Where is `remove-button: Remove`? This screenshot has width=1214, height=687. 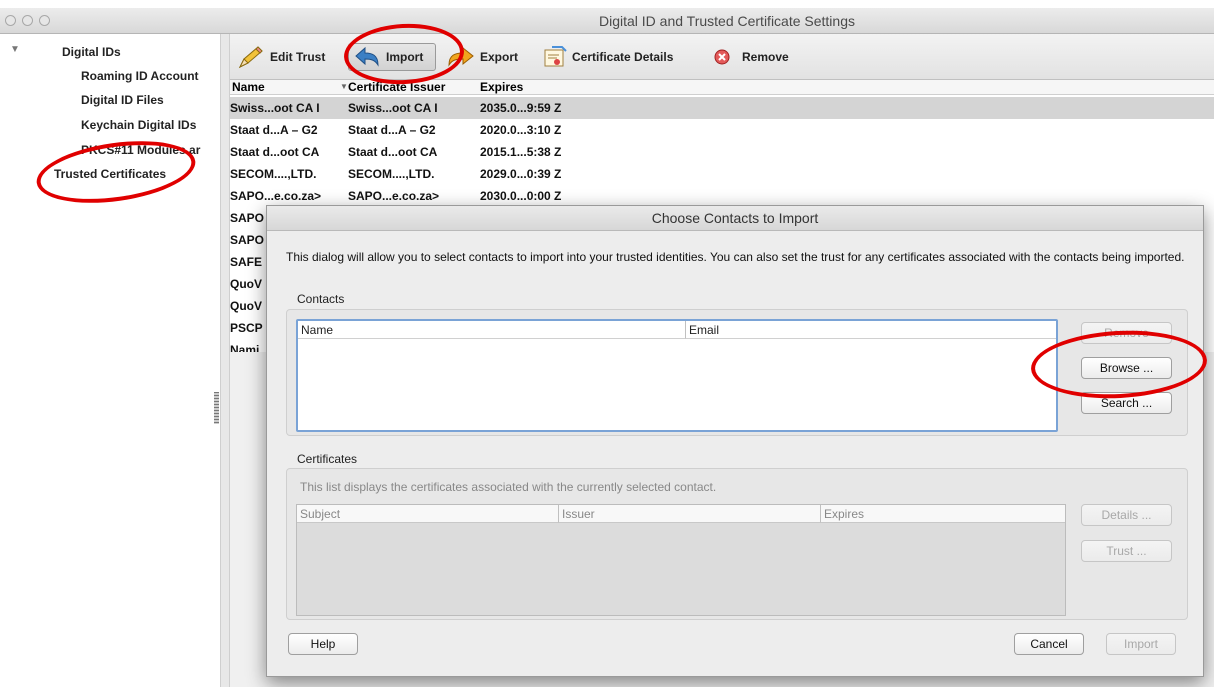
remove-button: Remove is located at coordinates (750, 57).